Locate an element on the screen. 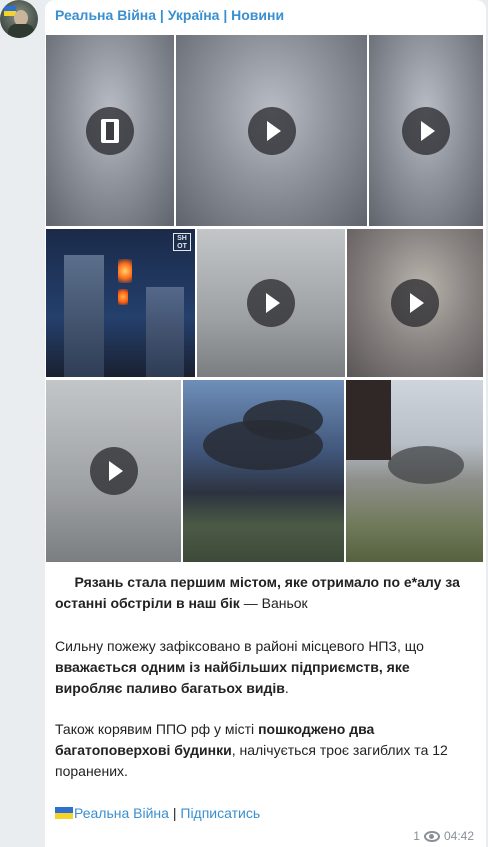  eye-icon is located at coordinates (431, 837).